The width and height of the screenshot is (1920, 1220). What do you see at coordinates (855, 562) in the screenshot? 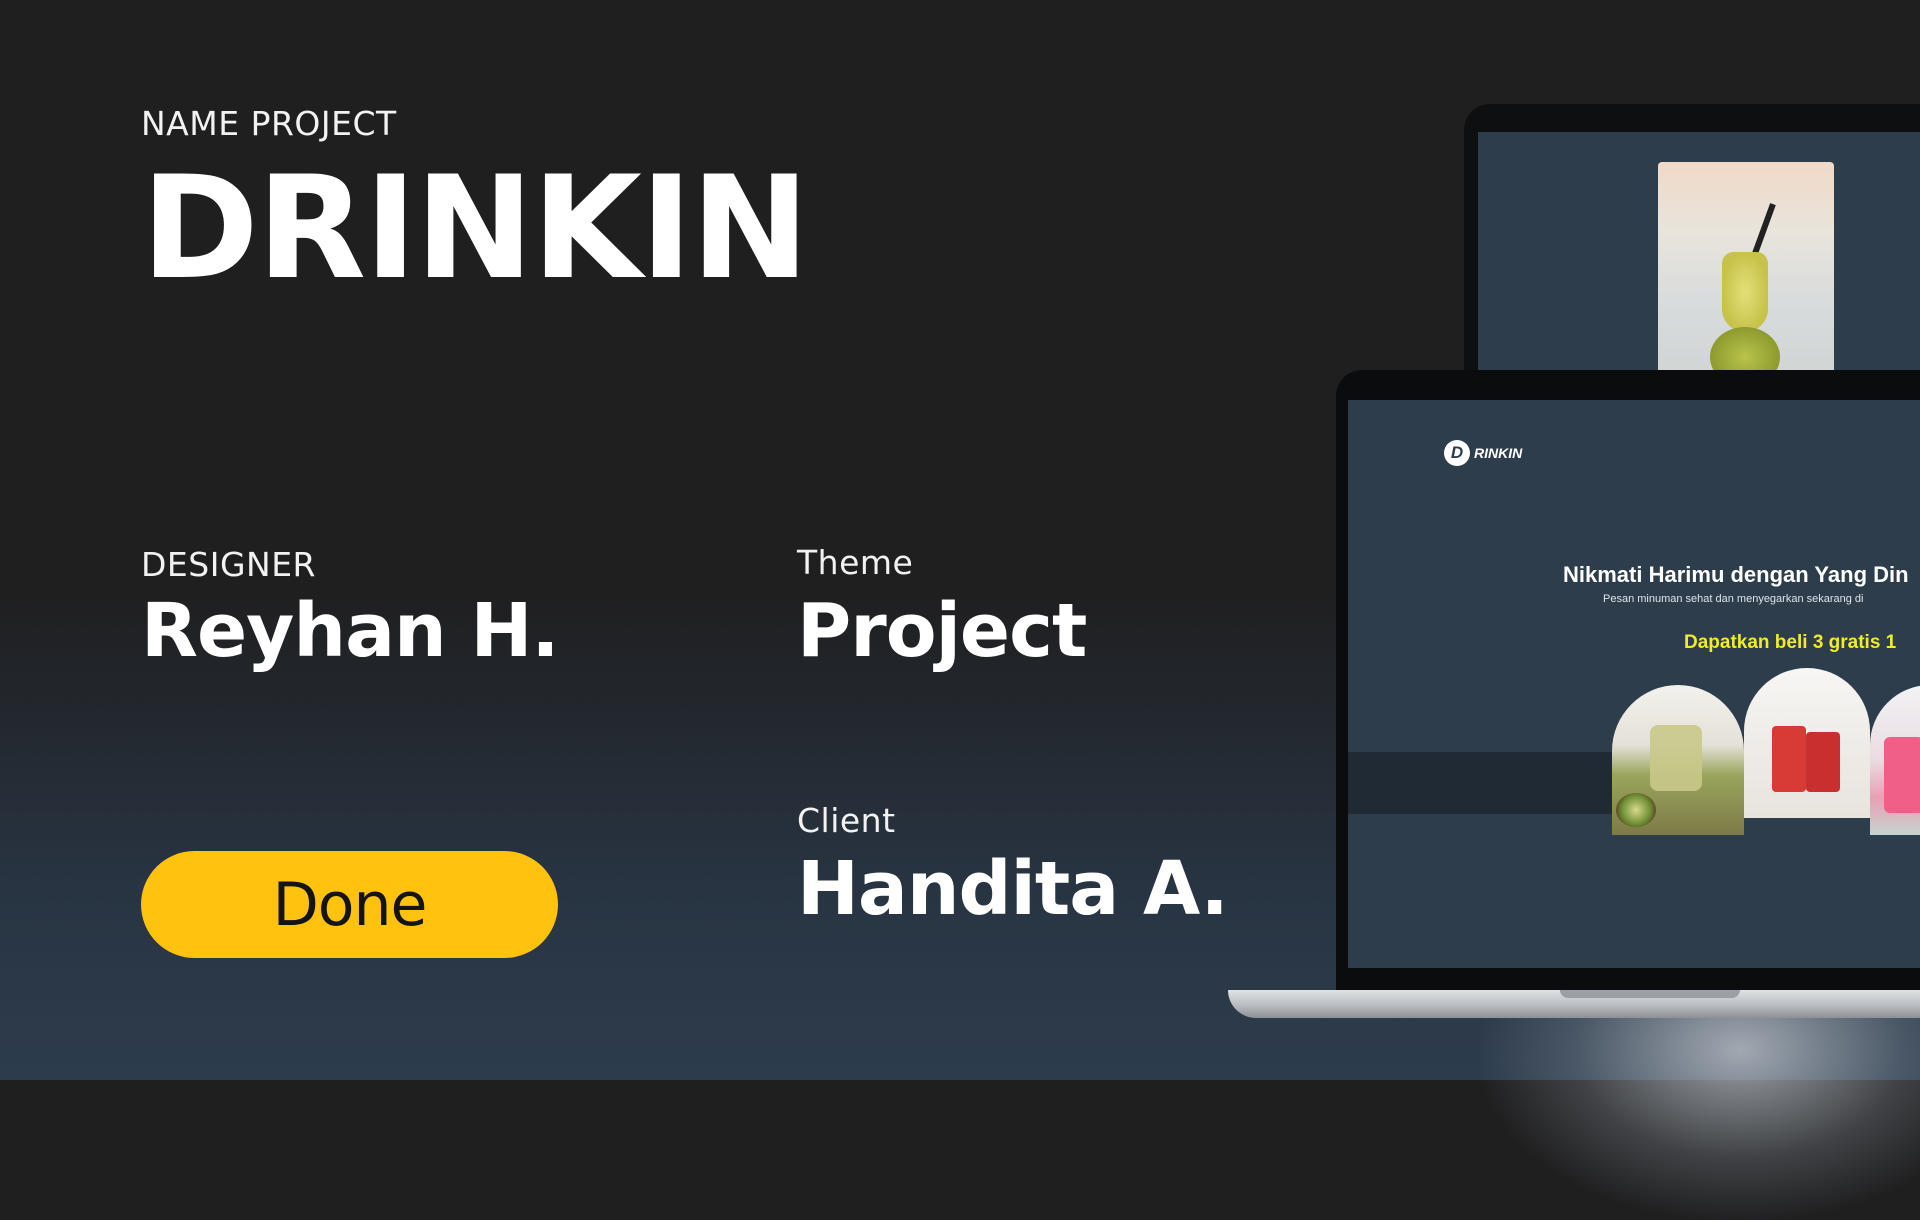
I see `theme-label: Theme` at bounding box center [855, 562].